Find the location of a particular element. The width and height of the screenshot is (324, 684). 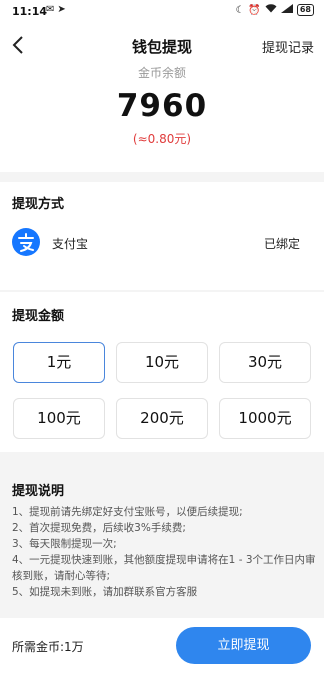

balance-value: 7960 is located at coordinates (162, 106).